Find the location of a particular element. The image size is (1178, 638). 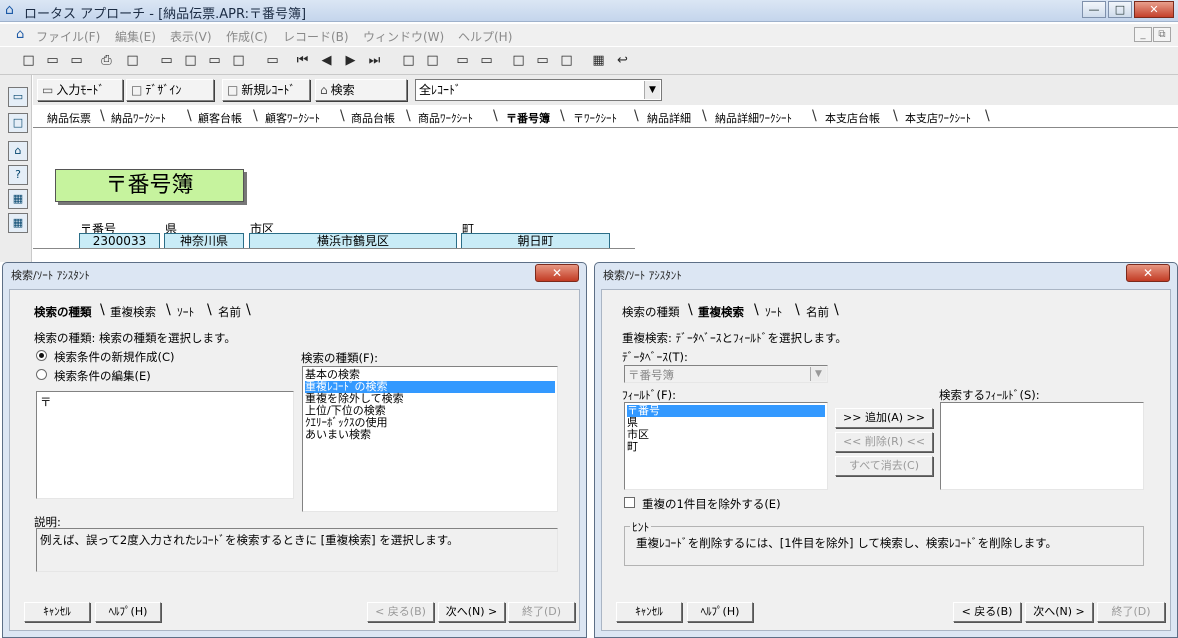

tab-honshiten-worksheet: 本支店ﾜｰｸｼｰﾄ is located at coordinates (938, 118).